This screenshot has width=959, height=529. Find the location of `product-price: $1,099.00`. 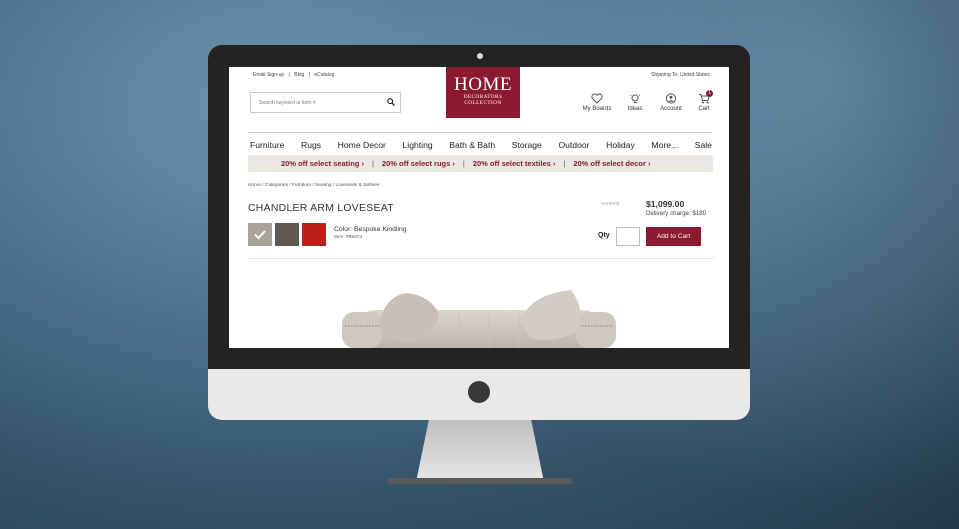

product-price: $1,099.00 is located at coordinates (665, 204).